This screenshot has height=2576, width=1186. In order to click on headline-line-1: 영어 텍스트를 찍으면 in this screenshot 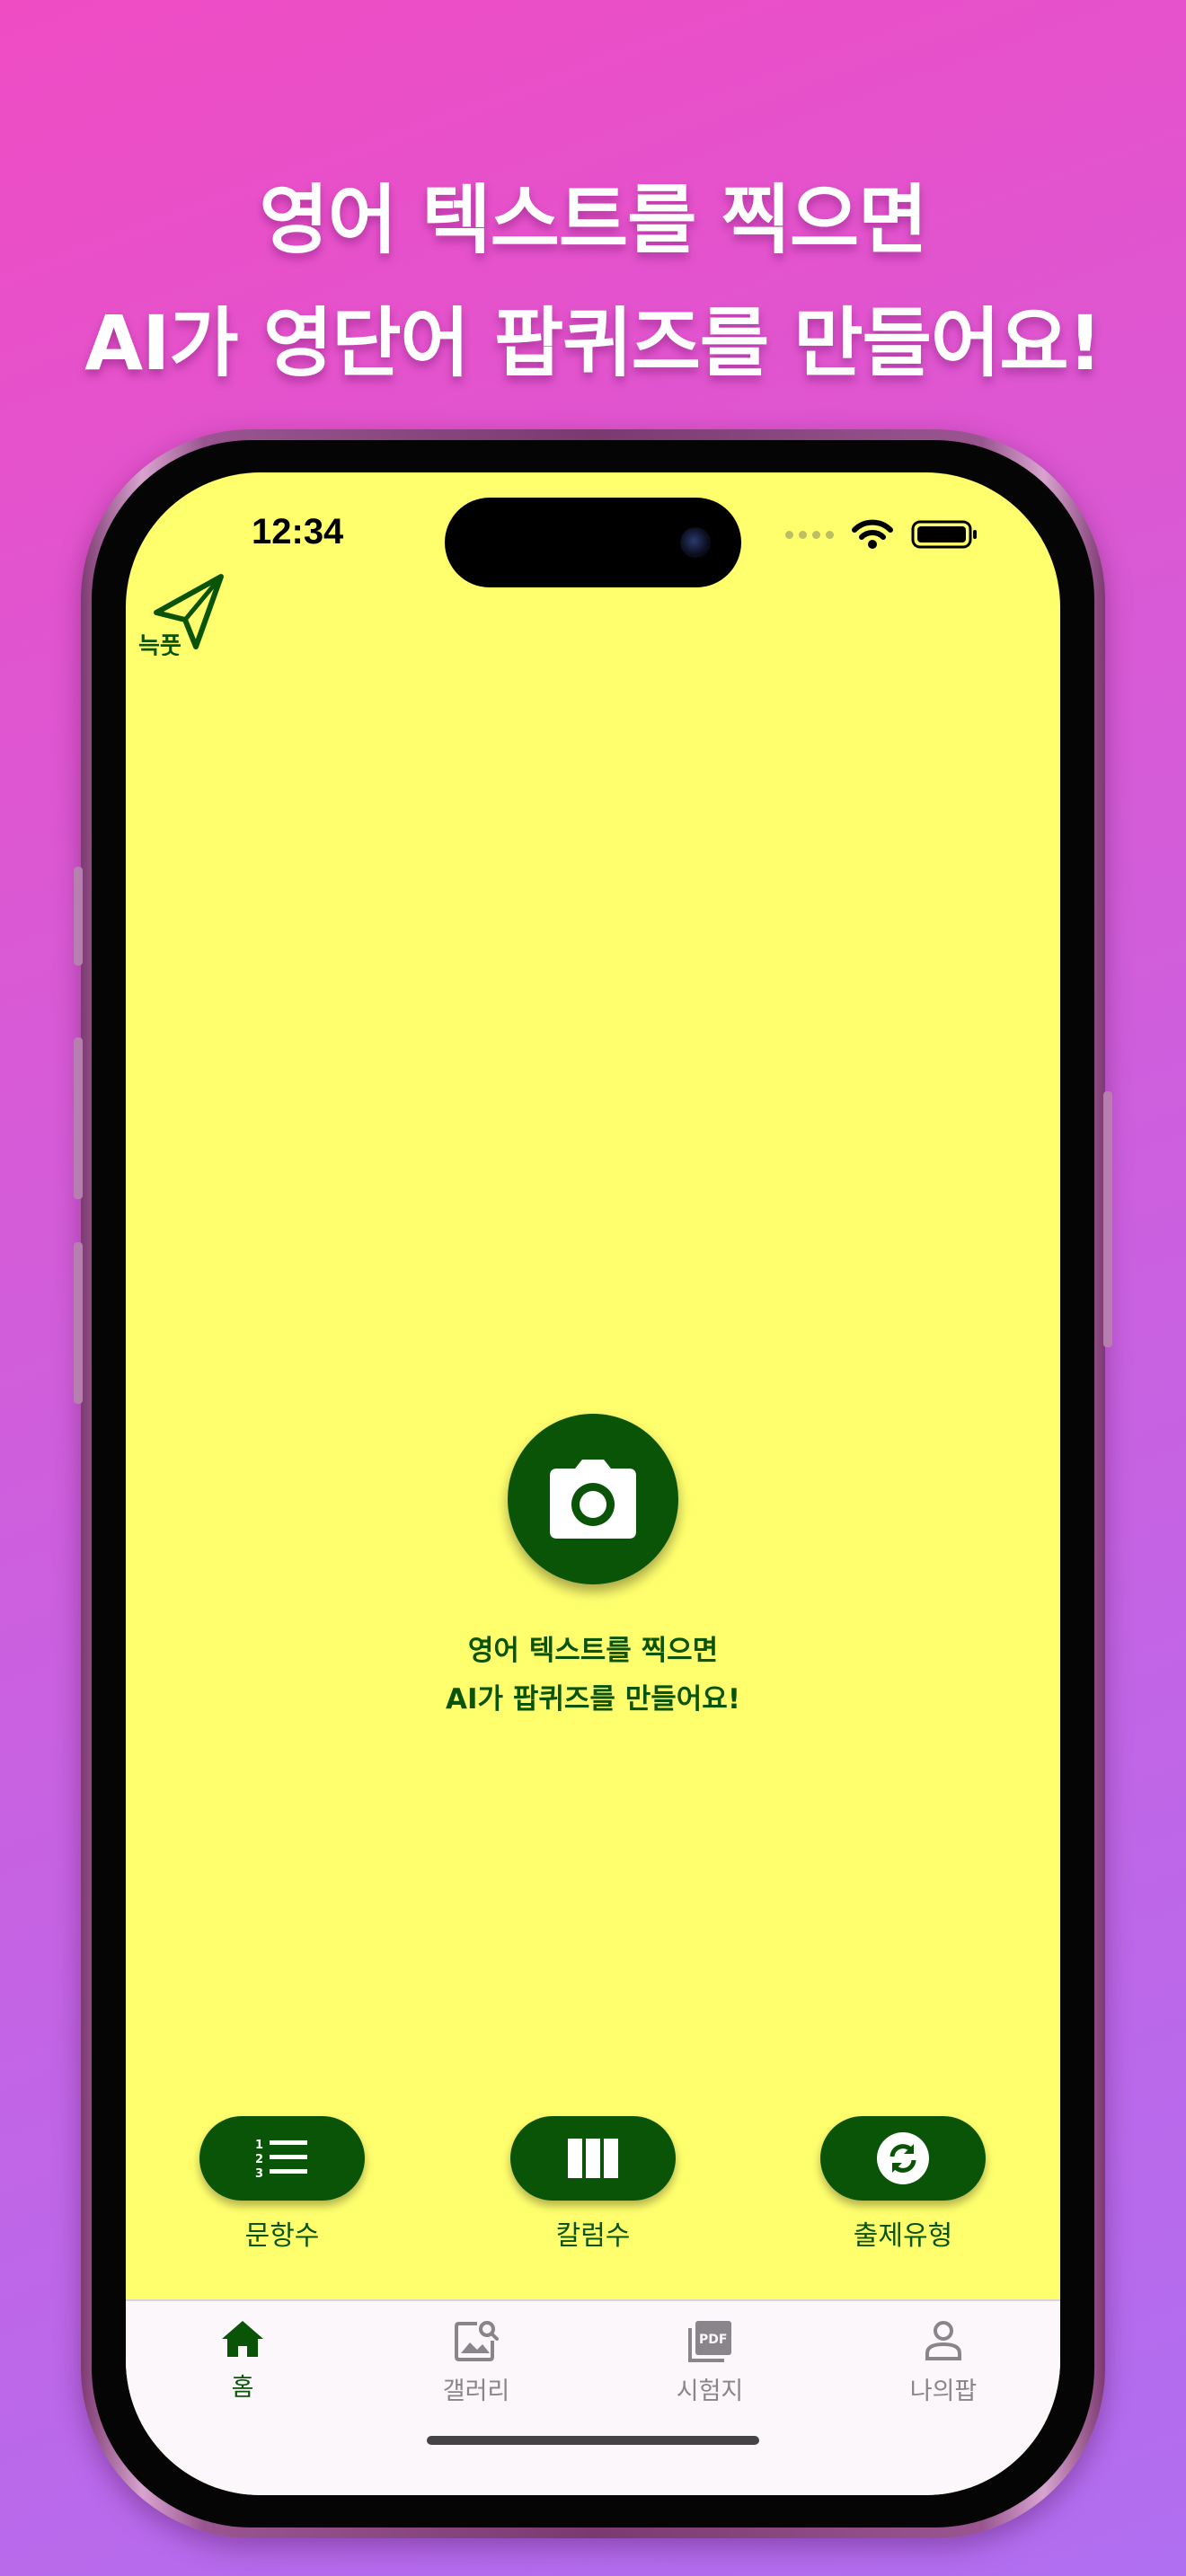, I will do `click(593, 220)`.